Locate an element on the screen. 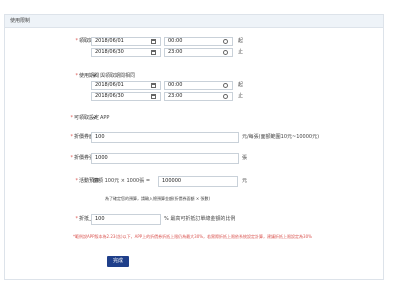  percent-limit-input: 100 is located at coordinates (126, 219).